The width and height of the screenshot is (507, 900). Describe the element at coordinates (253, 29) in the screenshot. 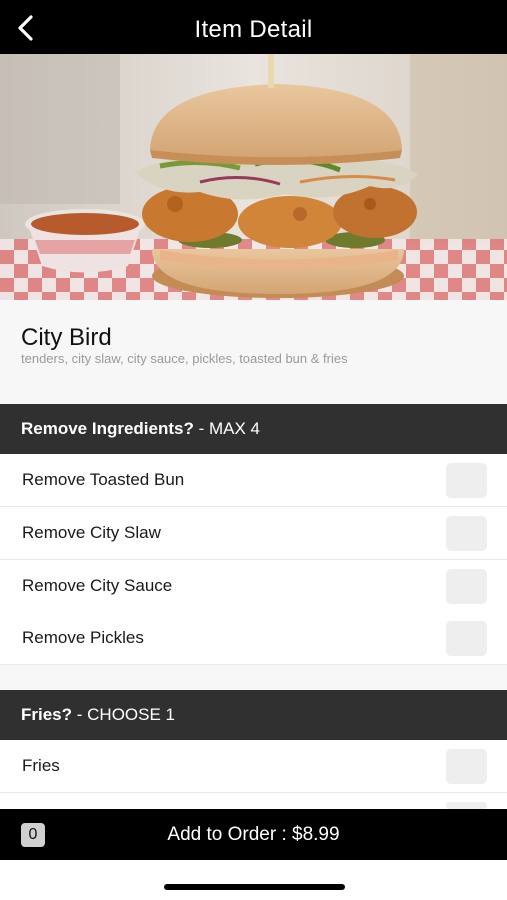

I see `page-title: Item Detail` at that location.